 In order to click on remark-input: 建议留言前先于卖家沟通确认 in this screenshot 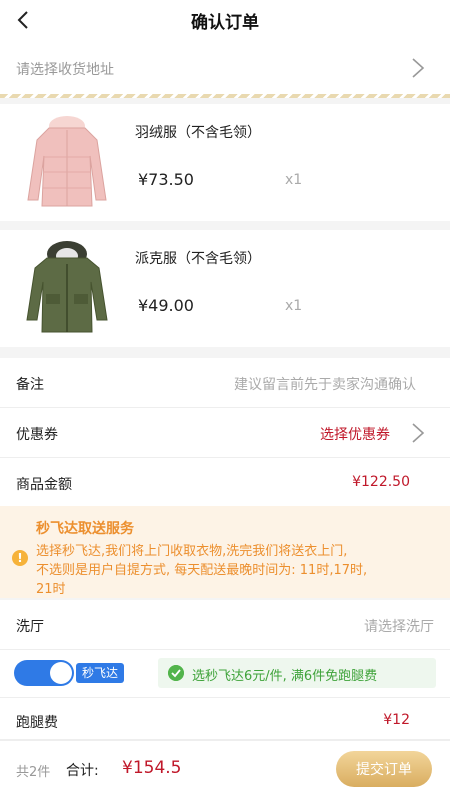, I will do `click(325, 384)`.